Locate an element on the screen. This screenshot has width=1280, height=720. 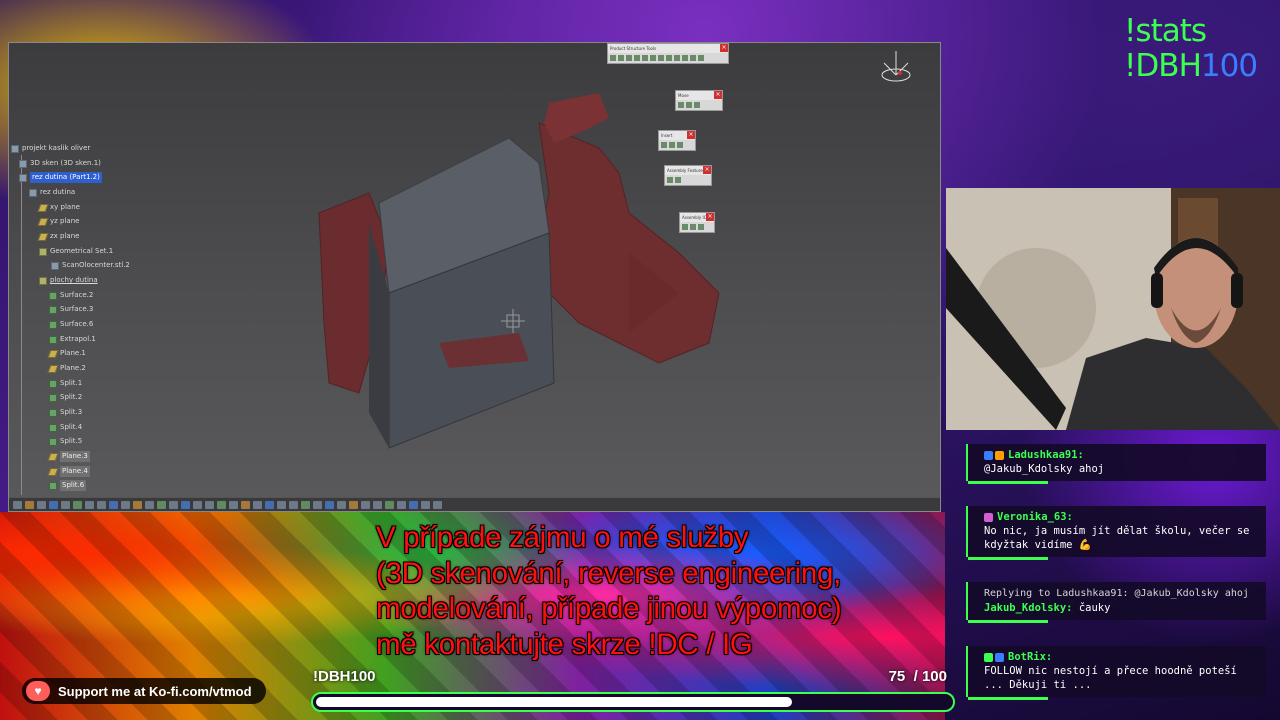
tree-item: Geometrical Set.1 is located at coordinates (76, 251).